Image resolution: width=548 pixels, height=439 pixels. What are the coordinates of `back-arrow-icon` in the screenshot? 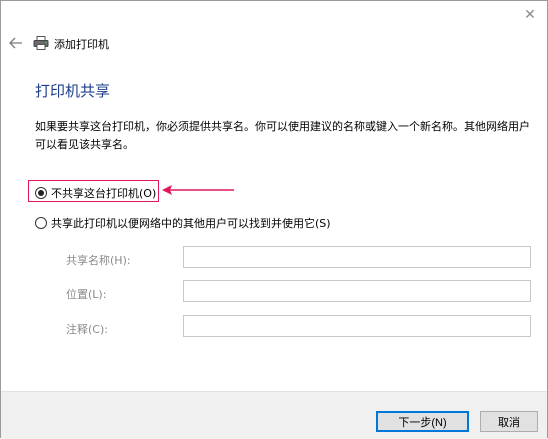 It's located at (15, 43).